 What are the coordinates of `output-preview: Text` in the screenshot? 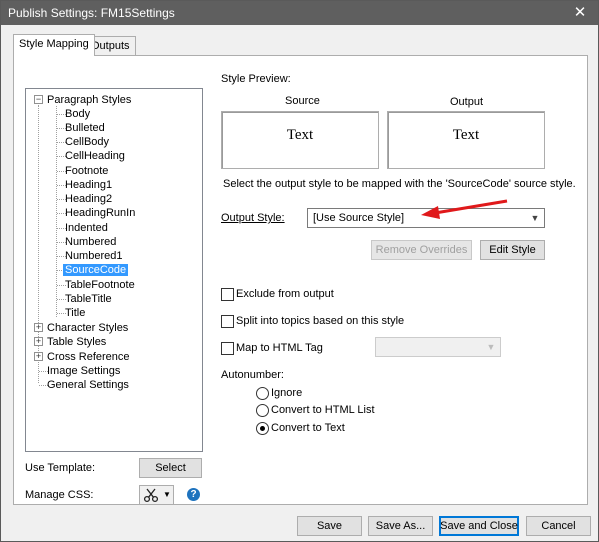 It's located at (466, 140).